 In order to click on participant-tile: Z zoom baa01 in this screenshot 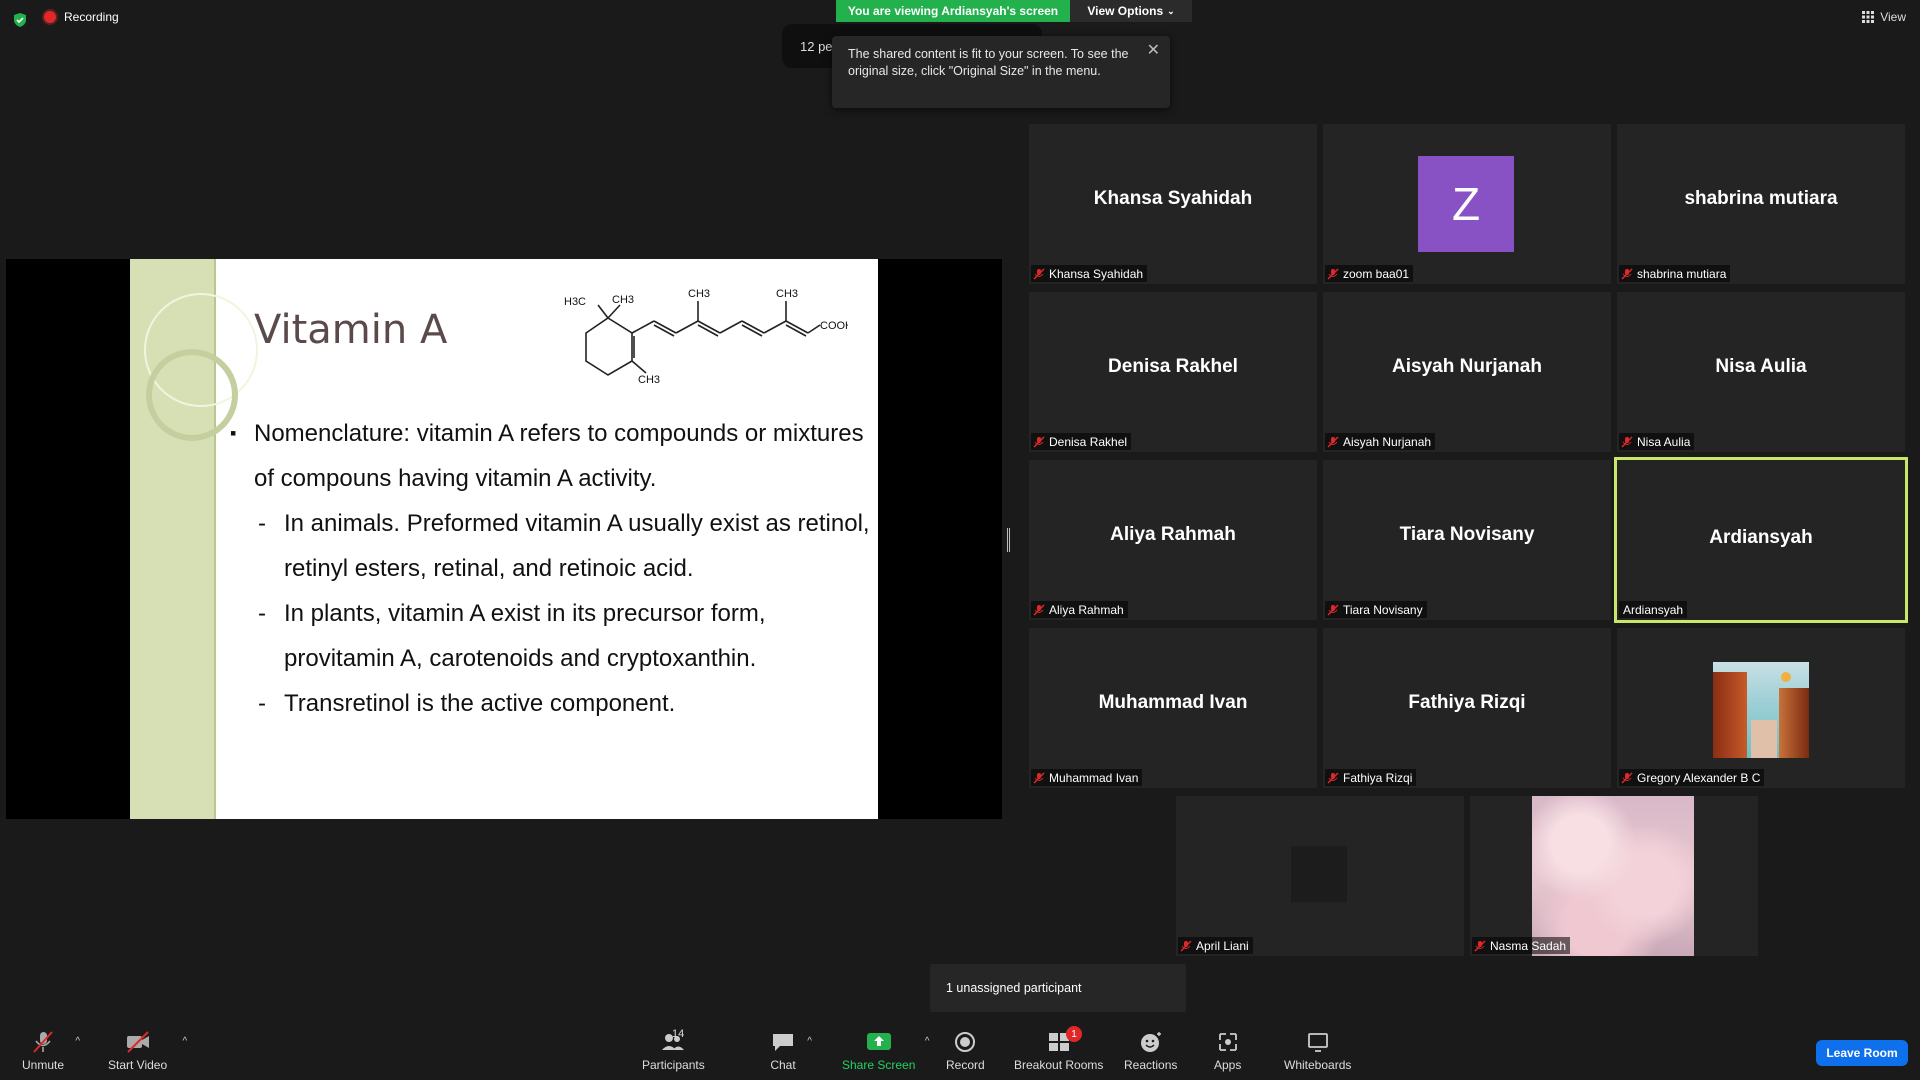, I will do `click(1467, 204)`.